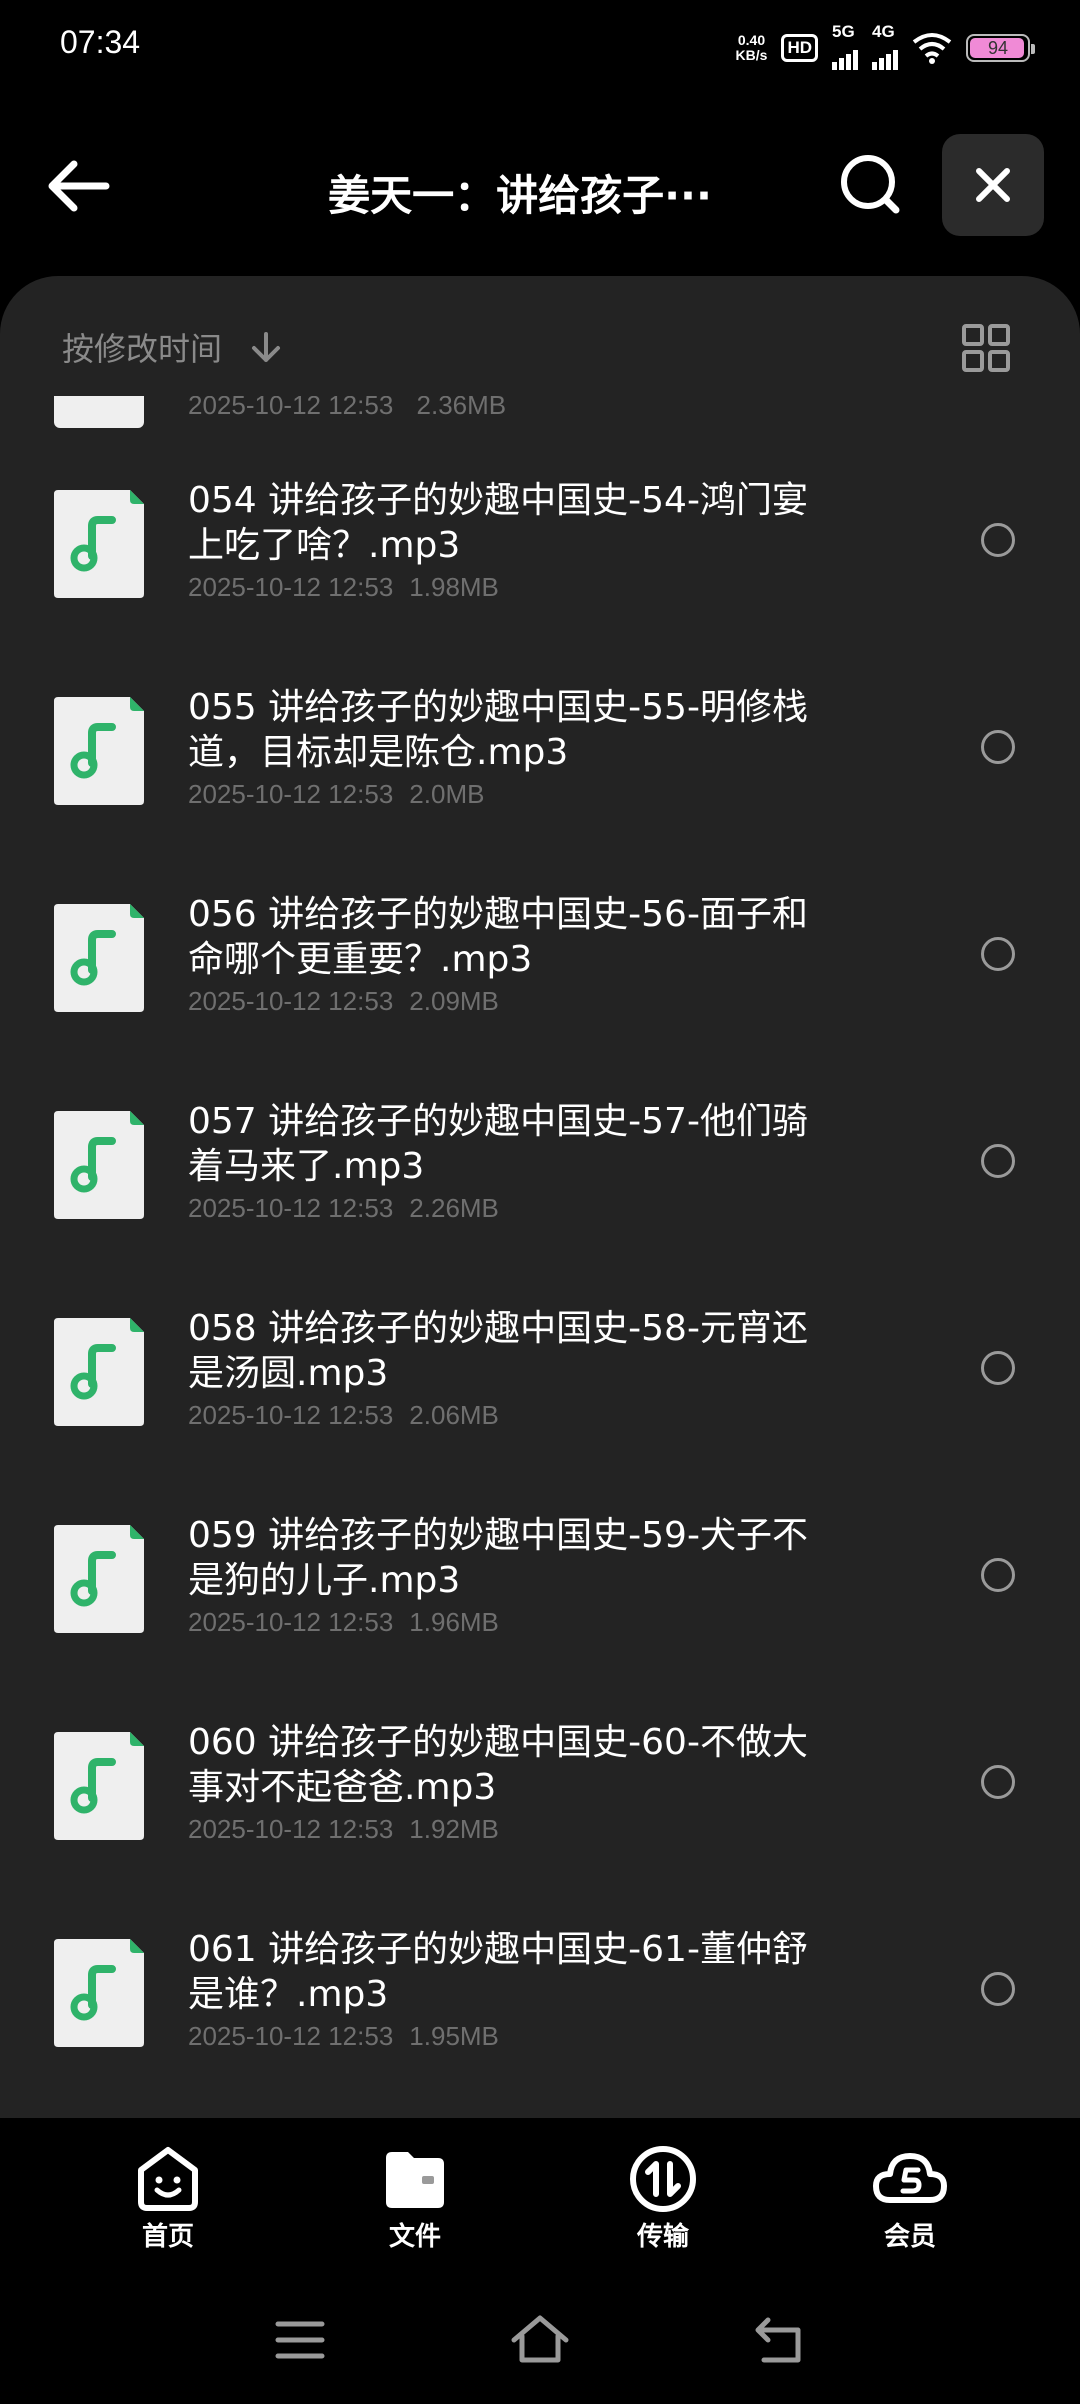 Image resolution: width=1080 pixels, height=2404 pixels. Describe the element at coordinates (498, 500) in the screenshot. I see `file-name-line: 054 讲给孩子的妙趣中国史-54-鸿门宴` at that location.